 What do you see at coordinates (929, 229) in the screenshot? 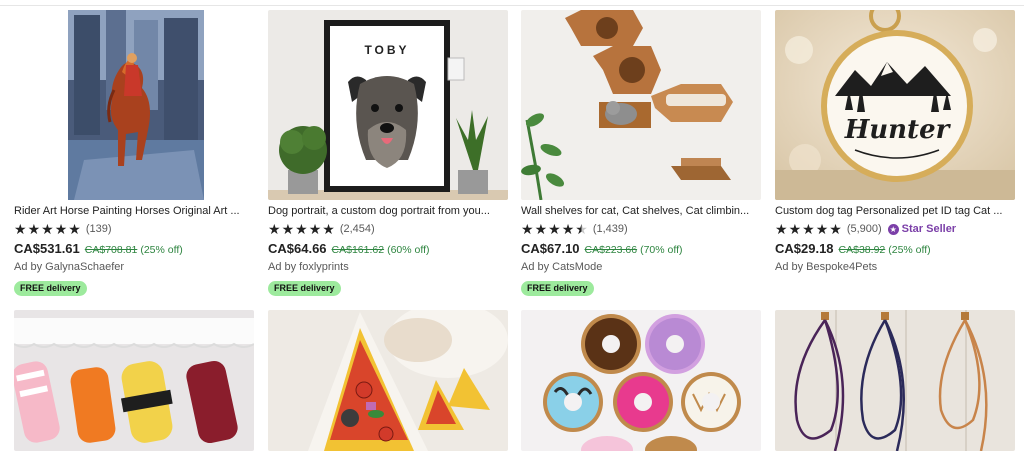
I see `star-seller-label: Star Seller` at bounding box center [929, 229].